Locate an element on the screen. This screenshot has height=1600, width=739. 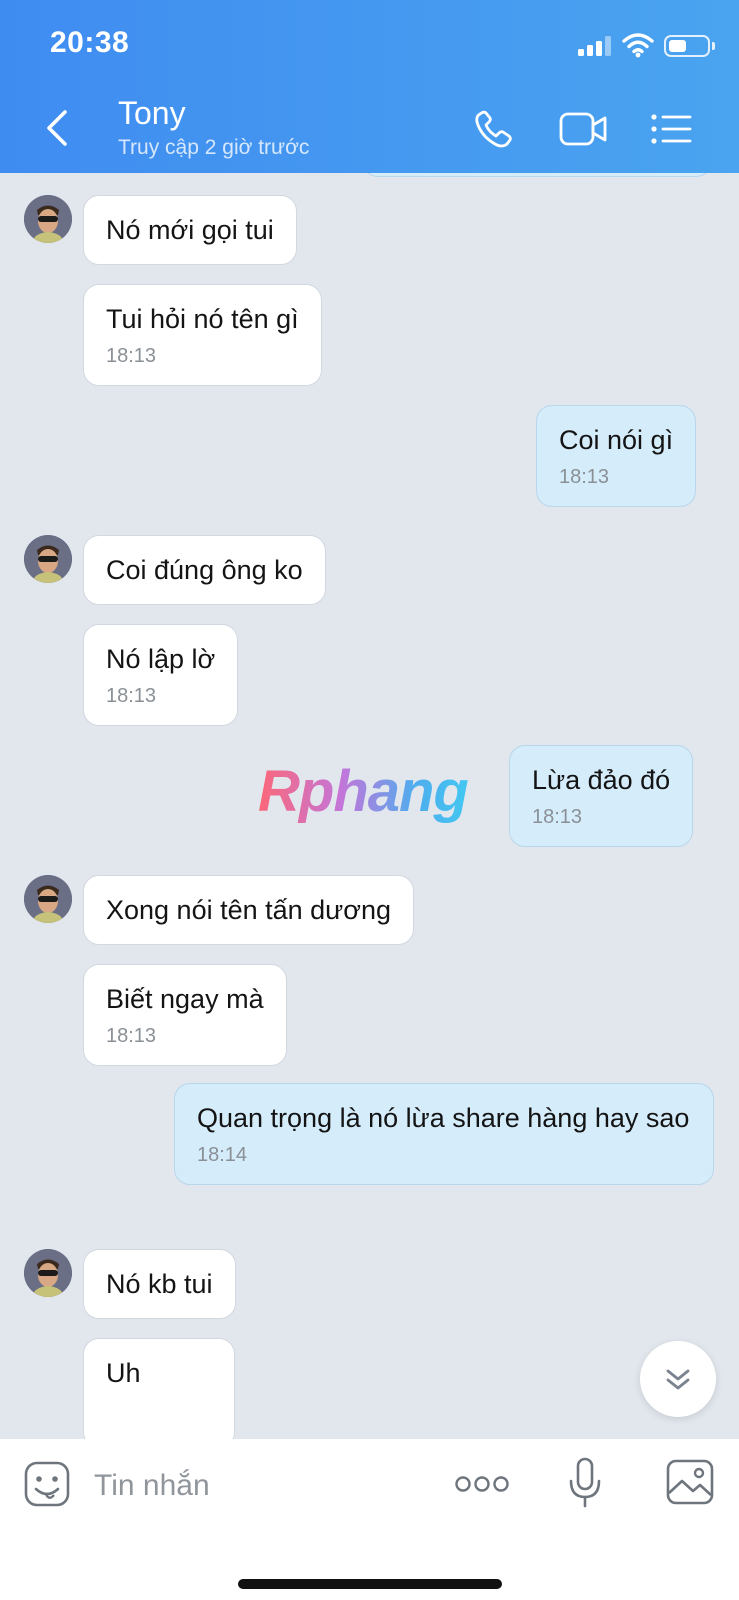
microphone-icon is located at coordinates (585, 1483).